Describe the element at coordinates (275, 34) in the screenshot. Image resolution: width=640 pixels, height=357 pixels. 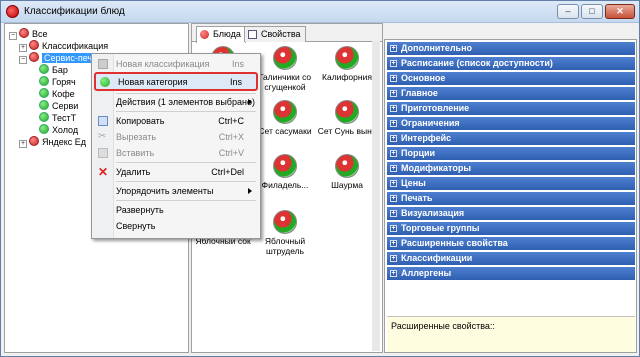
I see `tab-properties: Свойства` at that location.